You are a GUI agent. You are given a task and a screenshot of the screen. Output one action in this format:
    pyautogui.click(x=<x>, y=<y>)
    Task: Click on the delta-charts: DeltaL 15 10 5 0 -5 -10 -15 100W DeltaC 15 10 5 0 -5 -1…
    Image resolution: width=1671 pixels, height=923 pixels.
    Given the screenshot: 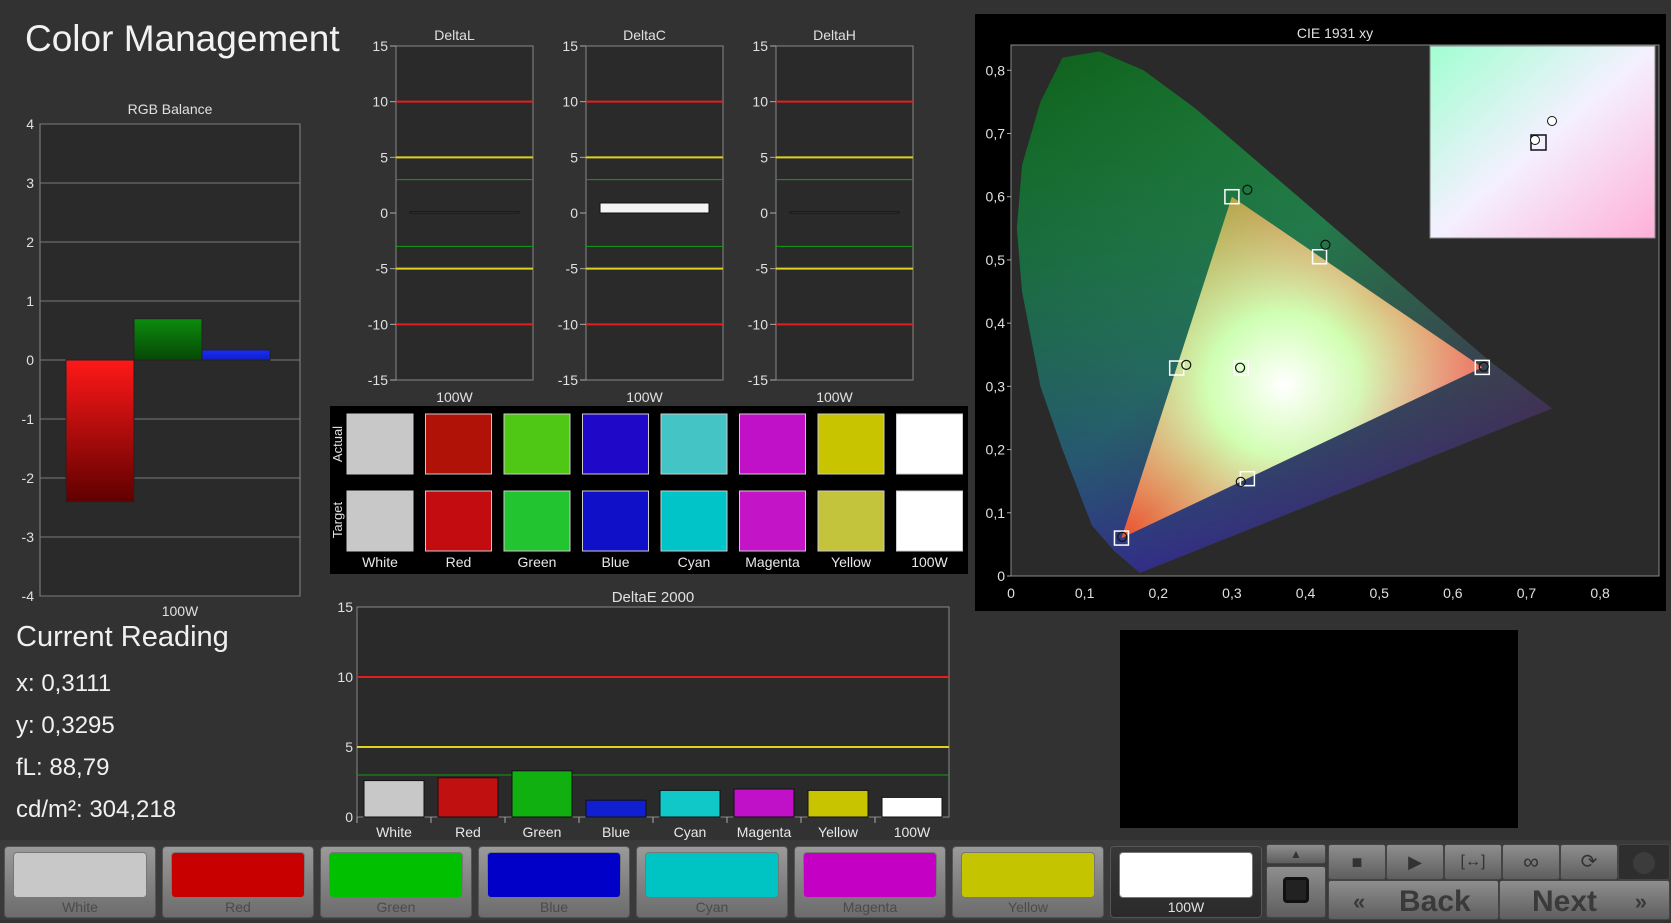 What is the action you would take?
    pyautogui.click(x=641, y=216)
    